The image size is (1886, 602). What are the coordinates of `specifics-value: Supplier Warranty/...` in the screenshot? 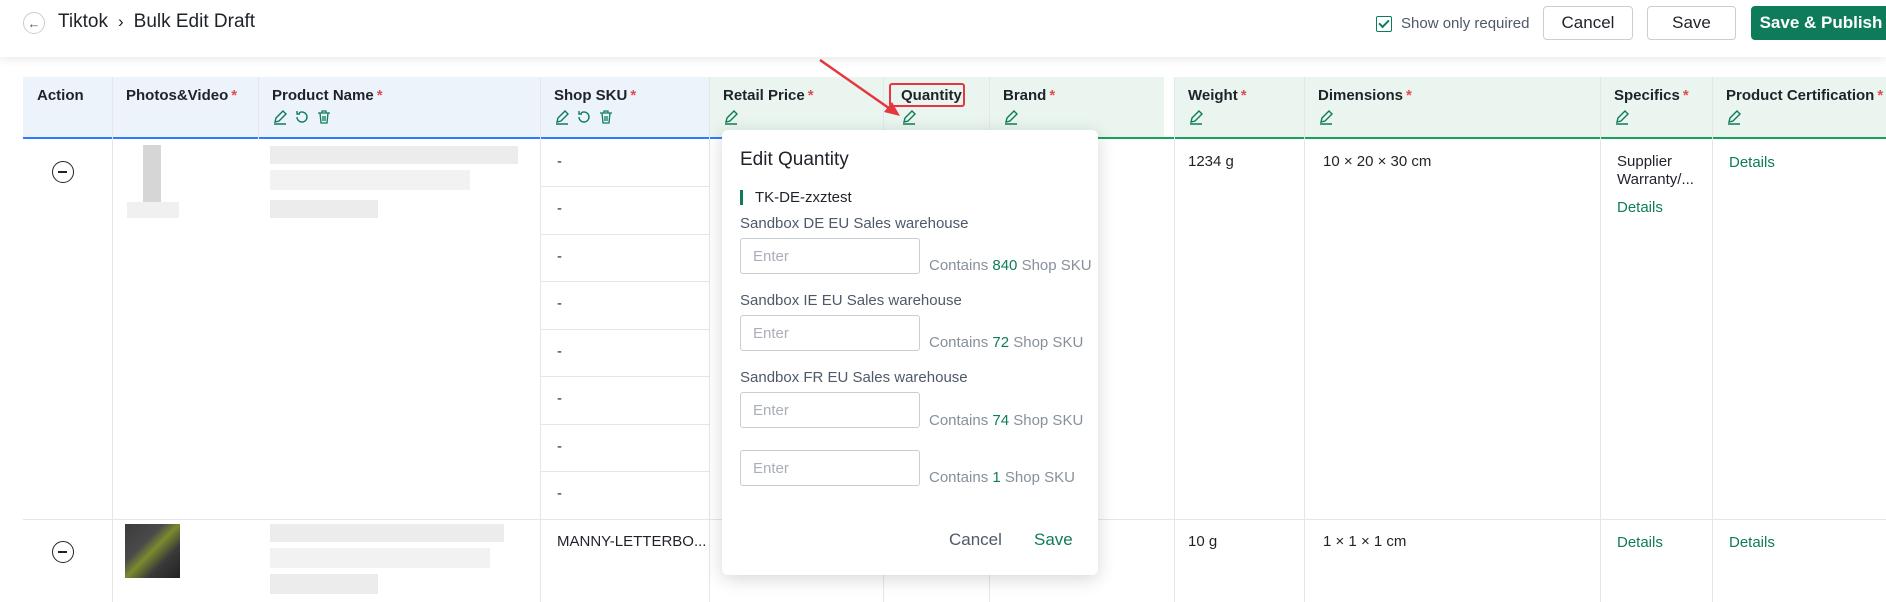 It's located at (1655, 170).